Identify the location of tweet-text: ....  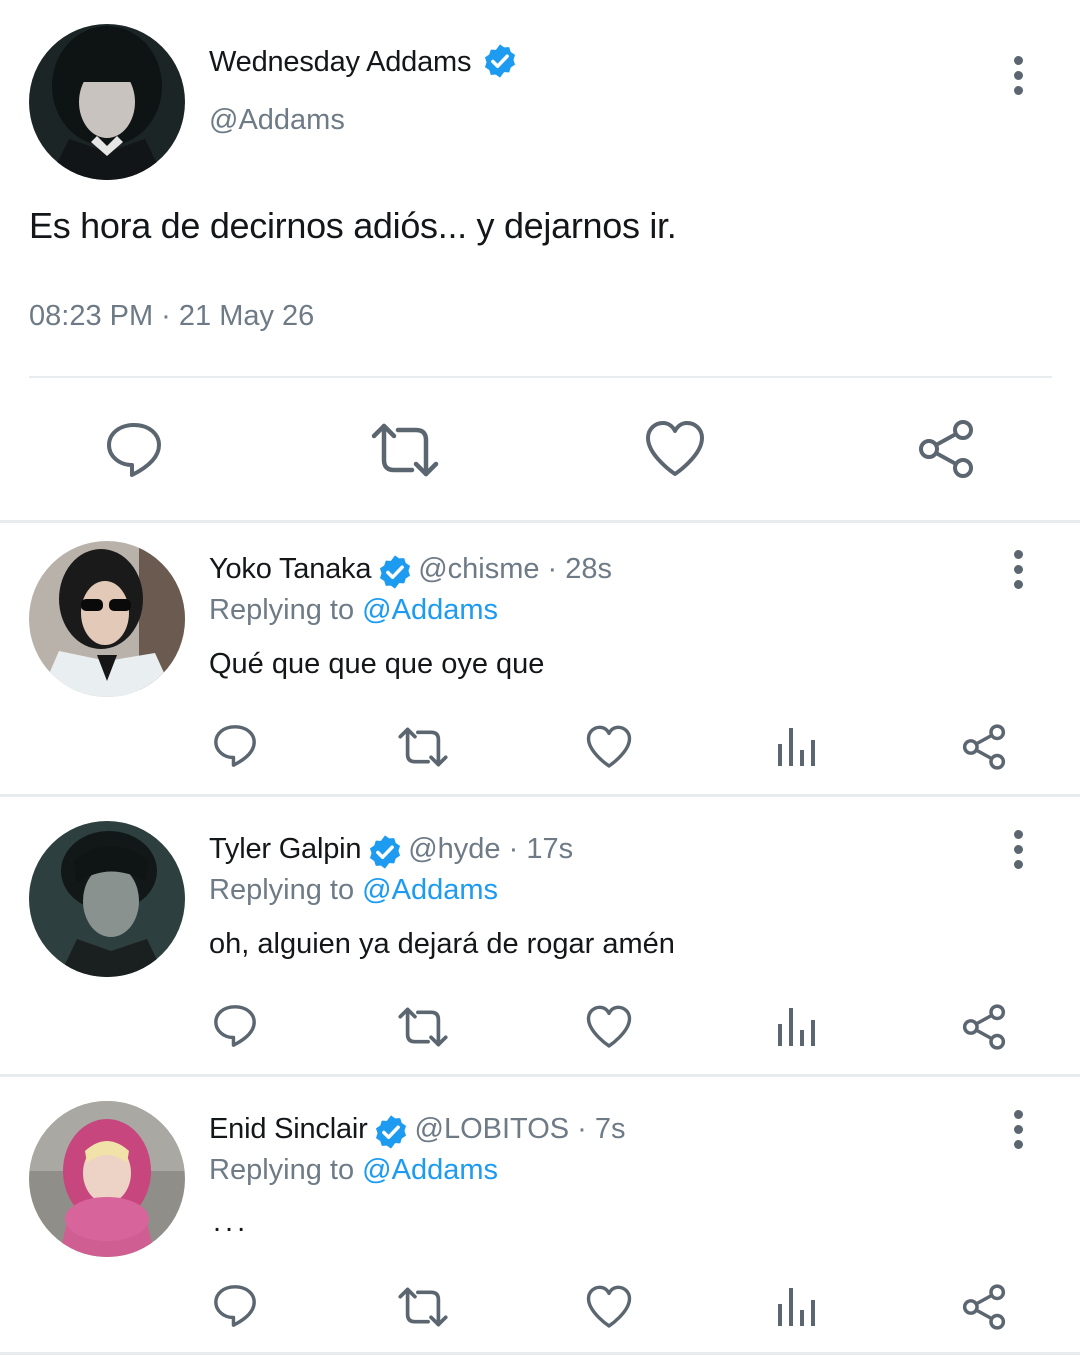
(231, 1222).